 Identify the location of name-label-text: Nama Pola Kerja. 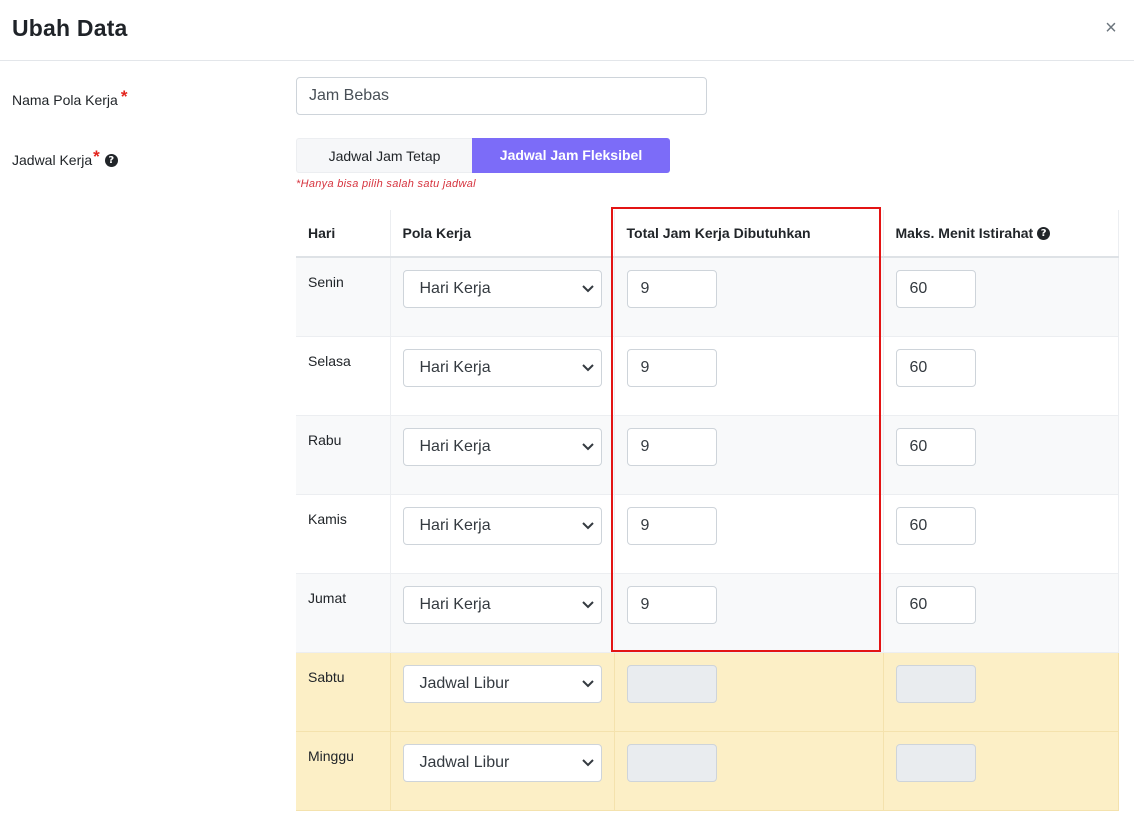
(65, 100).